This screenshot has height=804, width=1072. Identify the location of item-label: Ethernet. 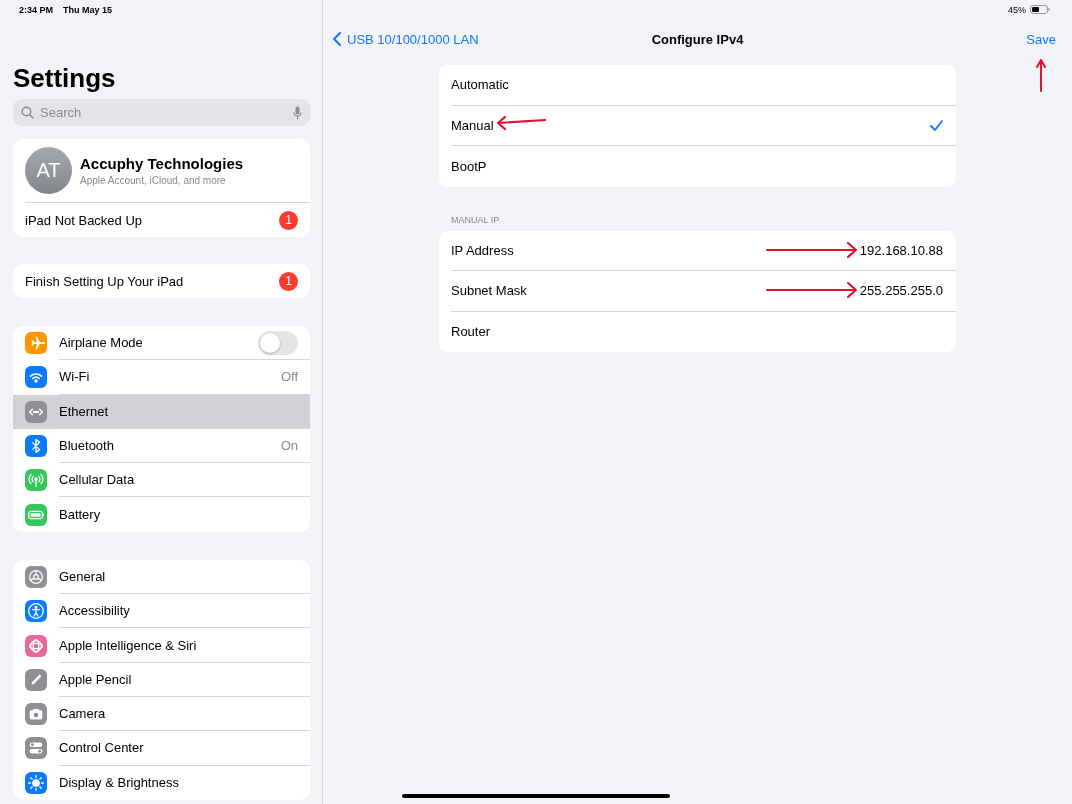
(84, 411).